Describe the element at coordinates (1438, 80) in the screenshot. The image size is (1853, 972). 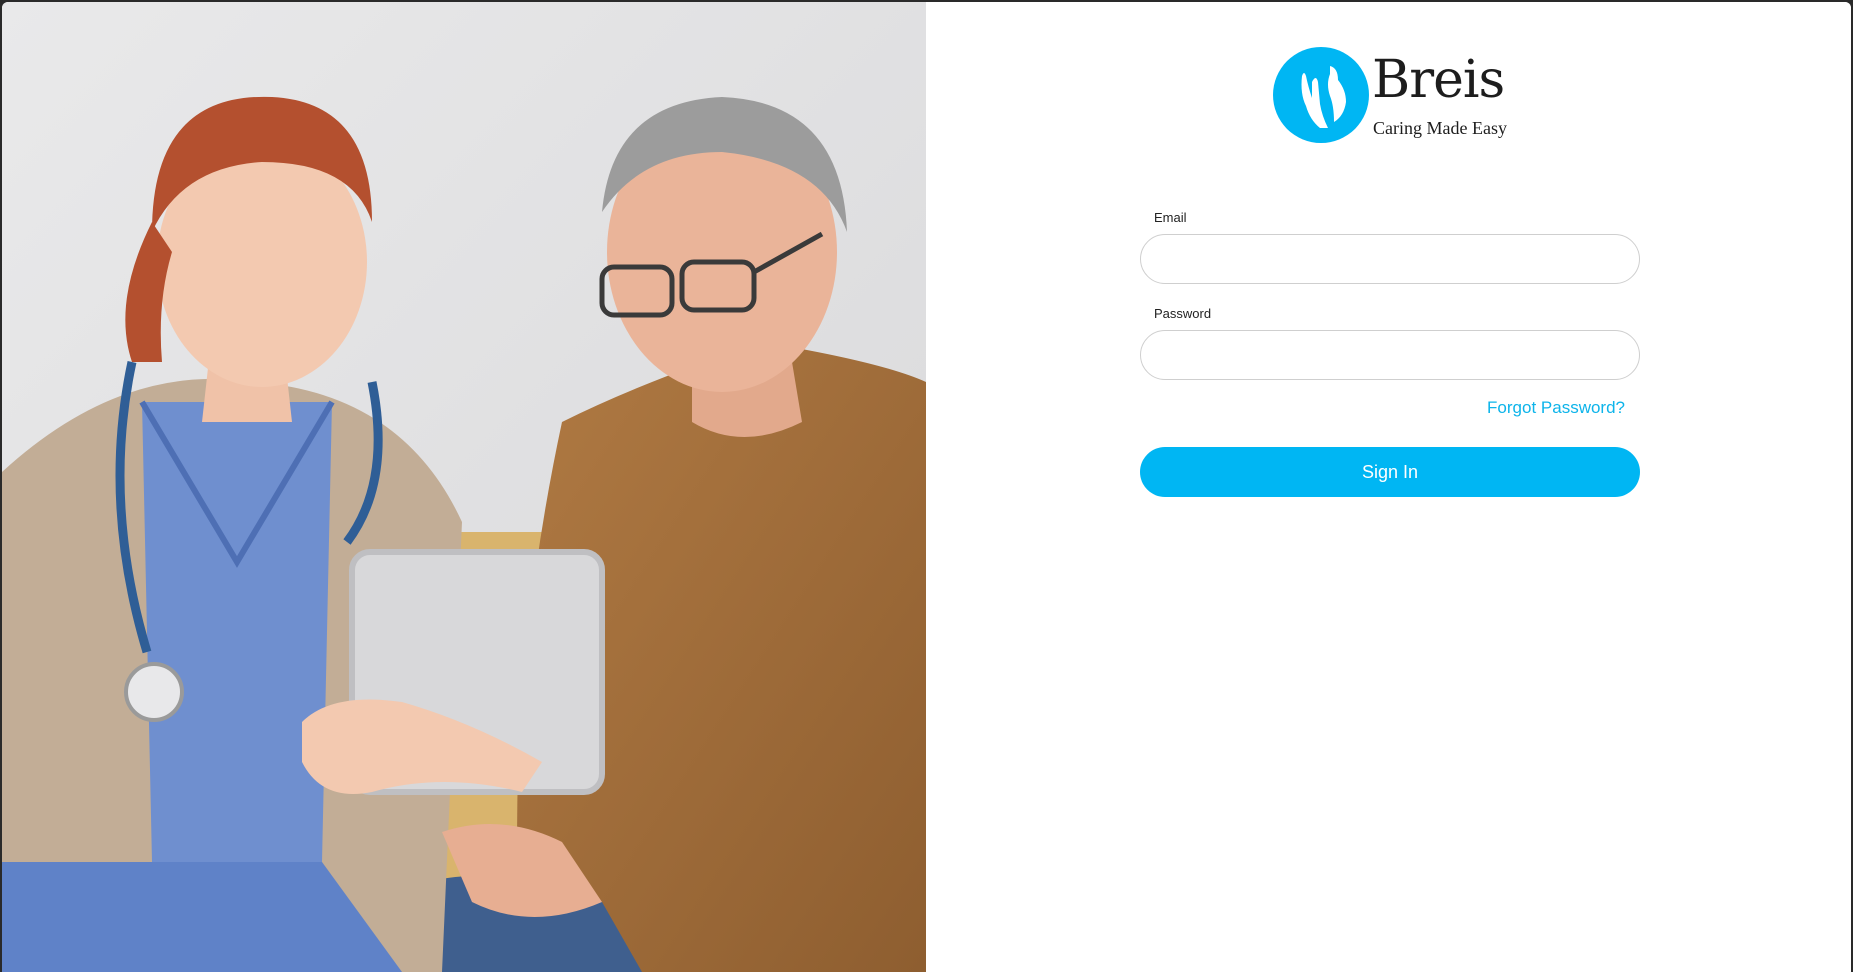
I see `brand-name: Breis` at that location.